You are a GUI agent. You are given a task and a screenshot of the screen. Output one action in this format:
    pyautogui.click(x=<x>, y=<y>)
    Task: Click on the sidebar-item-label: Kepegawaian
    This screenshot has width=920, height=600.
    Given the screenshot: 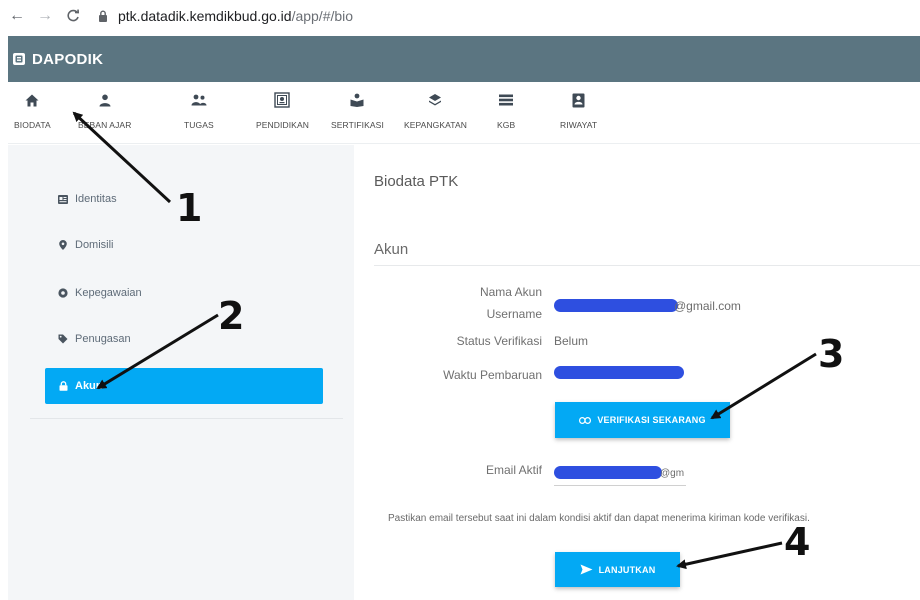 What is the action you would take?
    pyautogui.click(x=108, y=293)
    